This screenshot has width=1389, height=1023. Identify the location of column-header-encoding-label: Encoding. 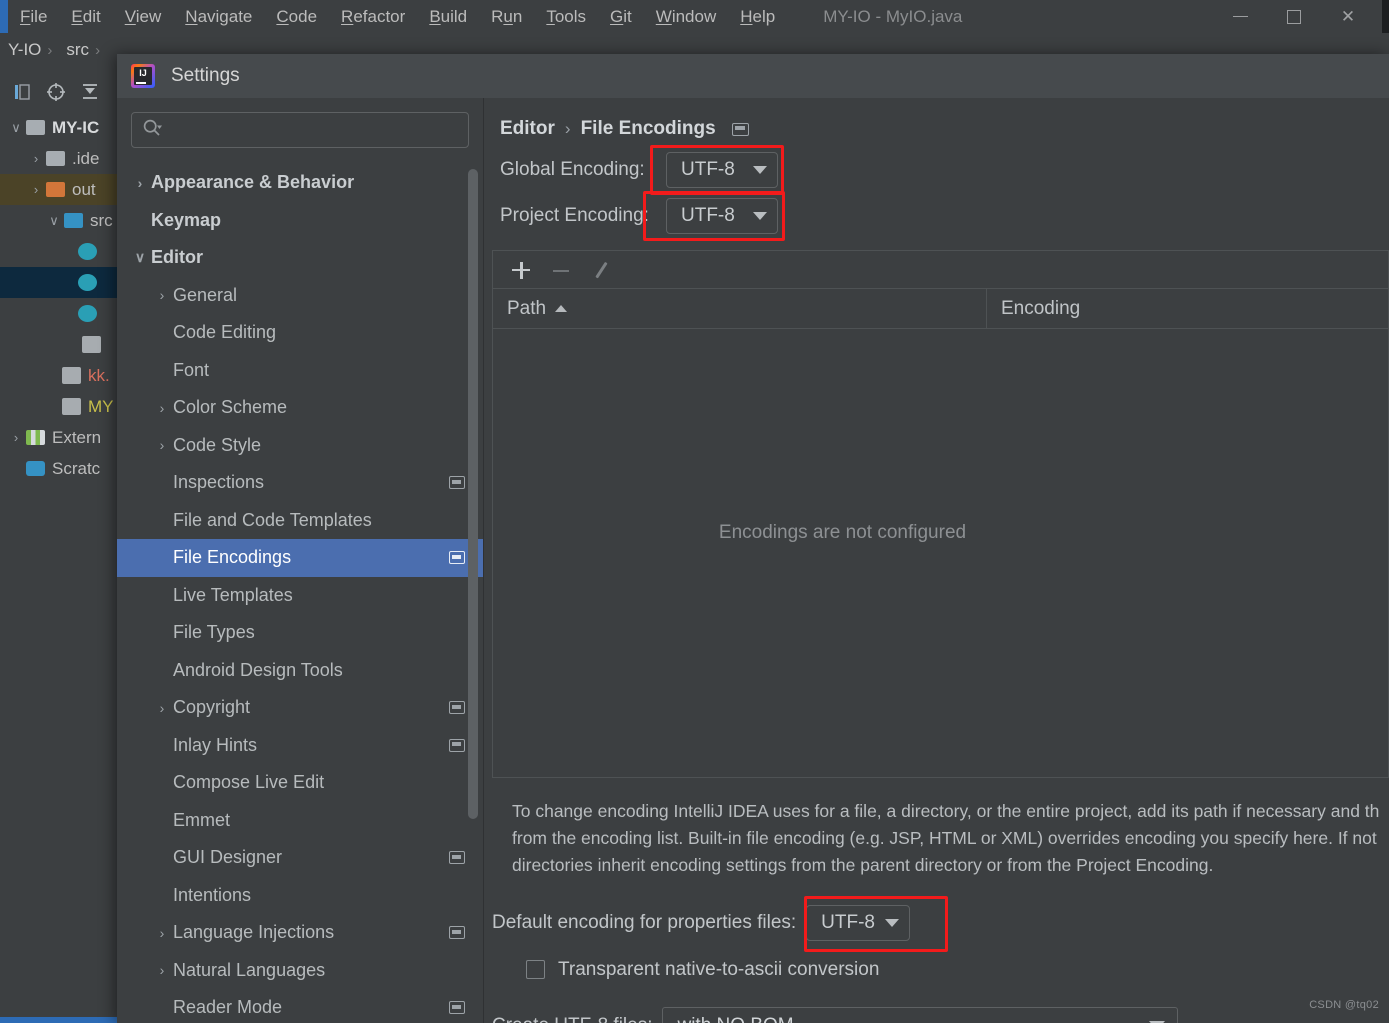
(1041, 308).